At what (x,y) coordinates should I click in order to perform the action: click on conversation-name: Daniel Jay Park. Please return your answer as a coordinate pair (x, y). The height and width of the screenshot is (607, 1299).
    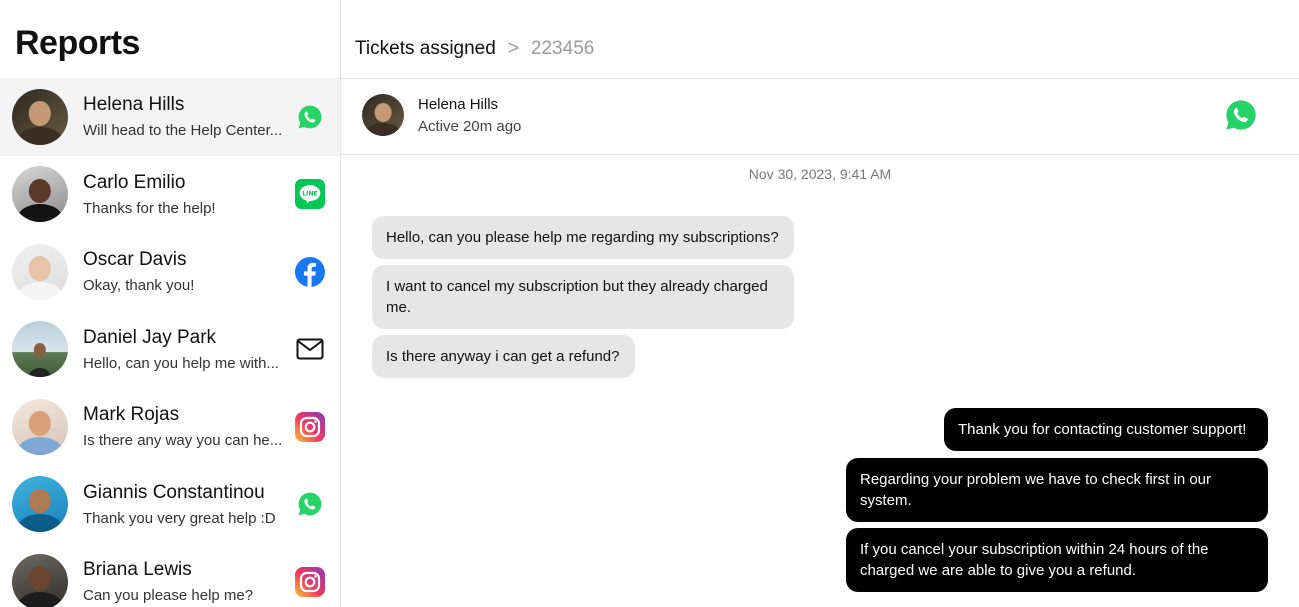
    Looking at the image, I should click on (150, 337).